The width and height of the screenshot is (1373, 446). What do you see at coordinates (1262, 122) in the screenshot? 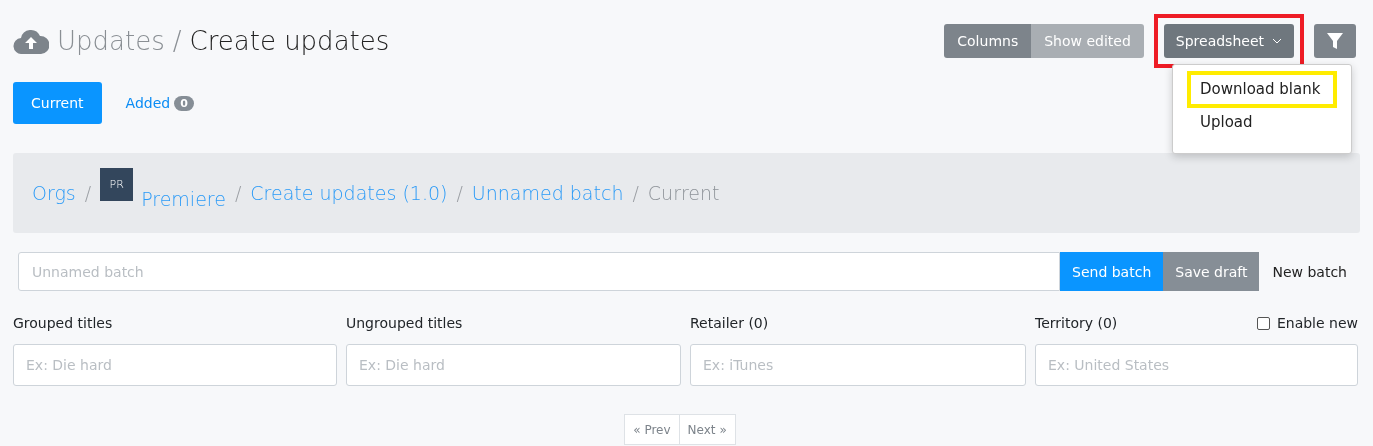
I see `menu-item: Upload` at bounding box center [1262, 122].